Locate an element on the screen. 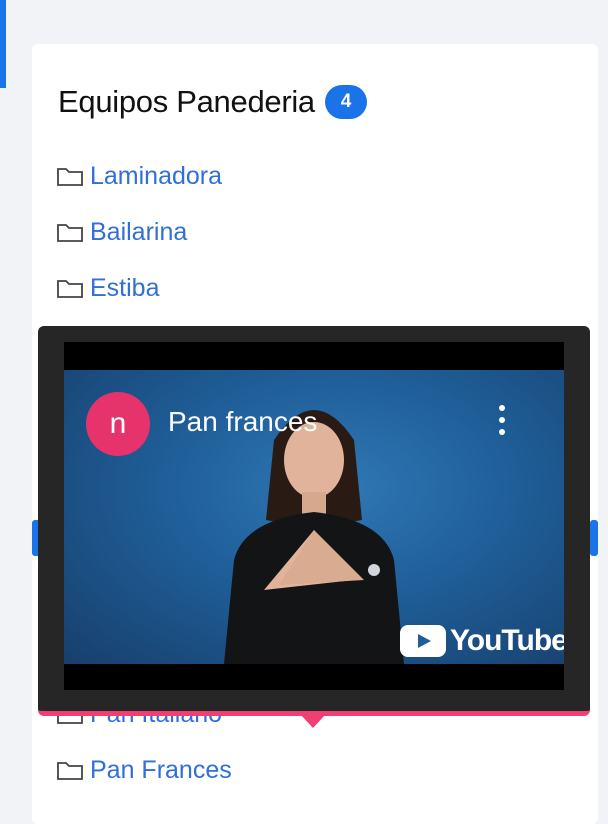 The height and width of the screenshot is (824, 608). channel-avatar: n is located at coordinates (118, 424).